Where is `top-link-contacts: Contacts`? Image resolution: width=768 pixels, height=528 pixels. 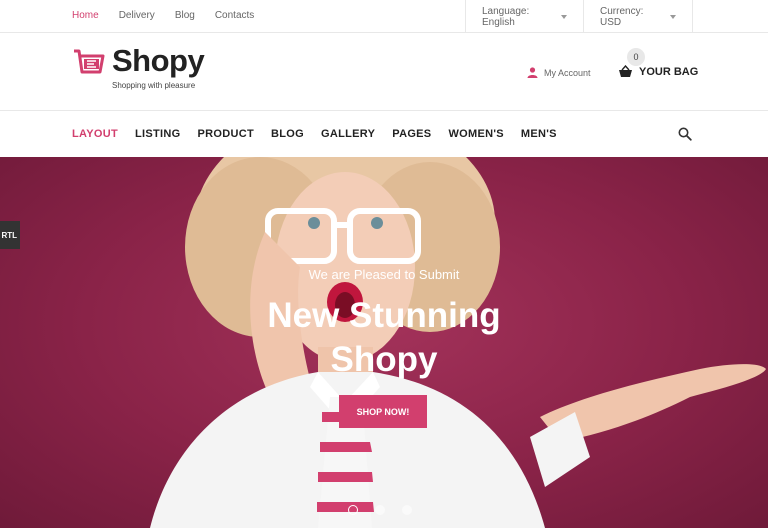
top-link-contacts: Contacts is located at coordinates (234, 15).